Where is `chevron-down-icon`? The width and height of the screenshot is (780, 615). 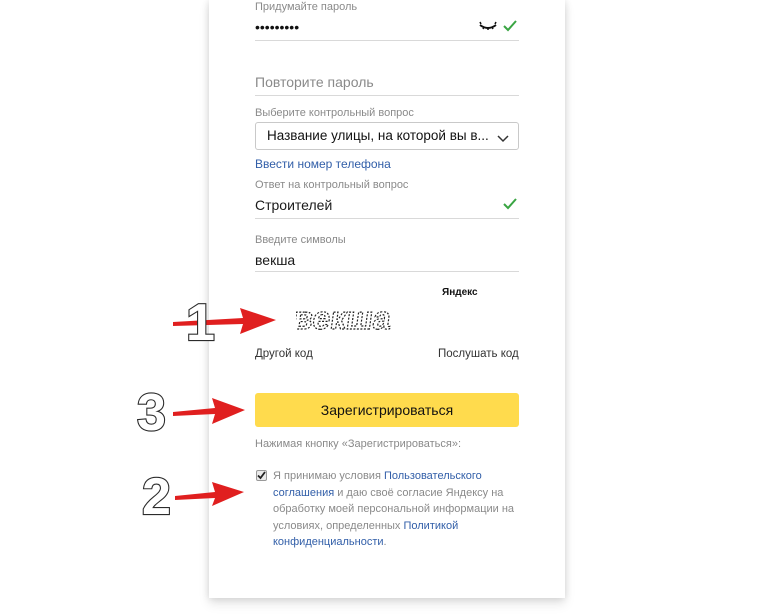
chevron-down-icon is located at coordinates (503, 137).